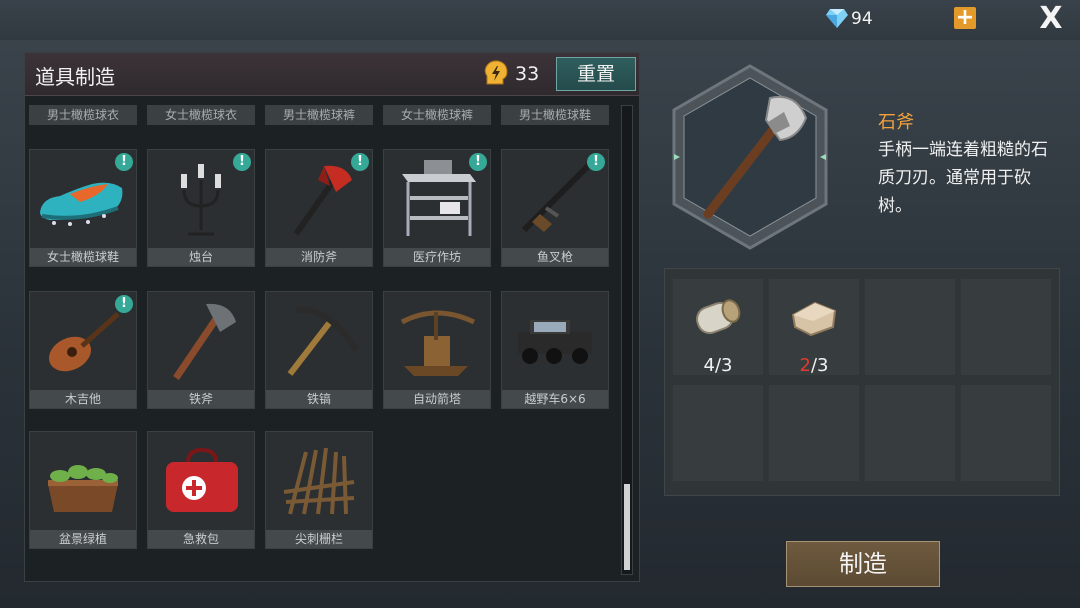 Image resolution: width=1080 pixels, height=608 pixels. What do you see at coordinates (555, 115) in the screenshot?
I see `tab-item: 男士橄榄球鞋` at bounding box center [555, 115].